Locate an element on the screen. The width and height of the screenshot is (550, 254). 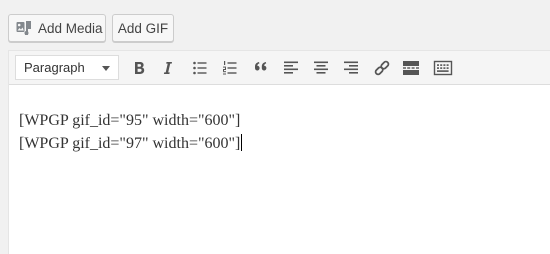
add-media-icon is located at coordinates (24, 28).